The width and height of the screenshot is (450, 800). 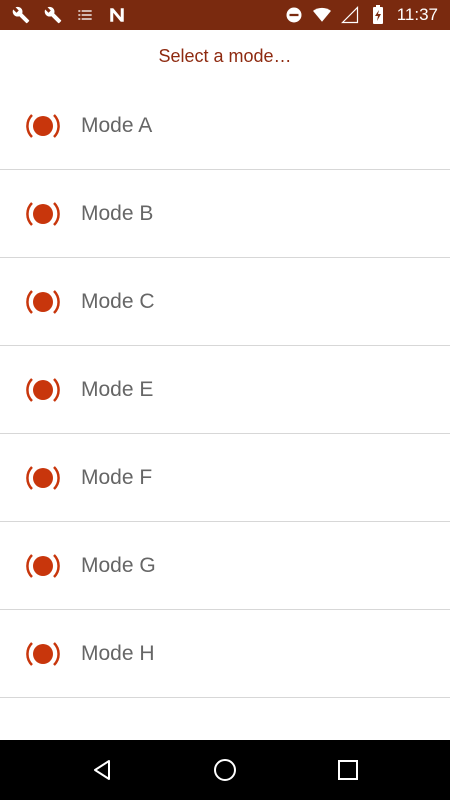 I want to click on list-item-mode-f: Mode F, so click(x=225, y=478).